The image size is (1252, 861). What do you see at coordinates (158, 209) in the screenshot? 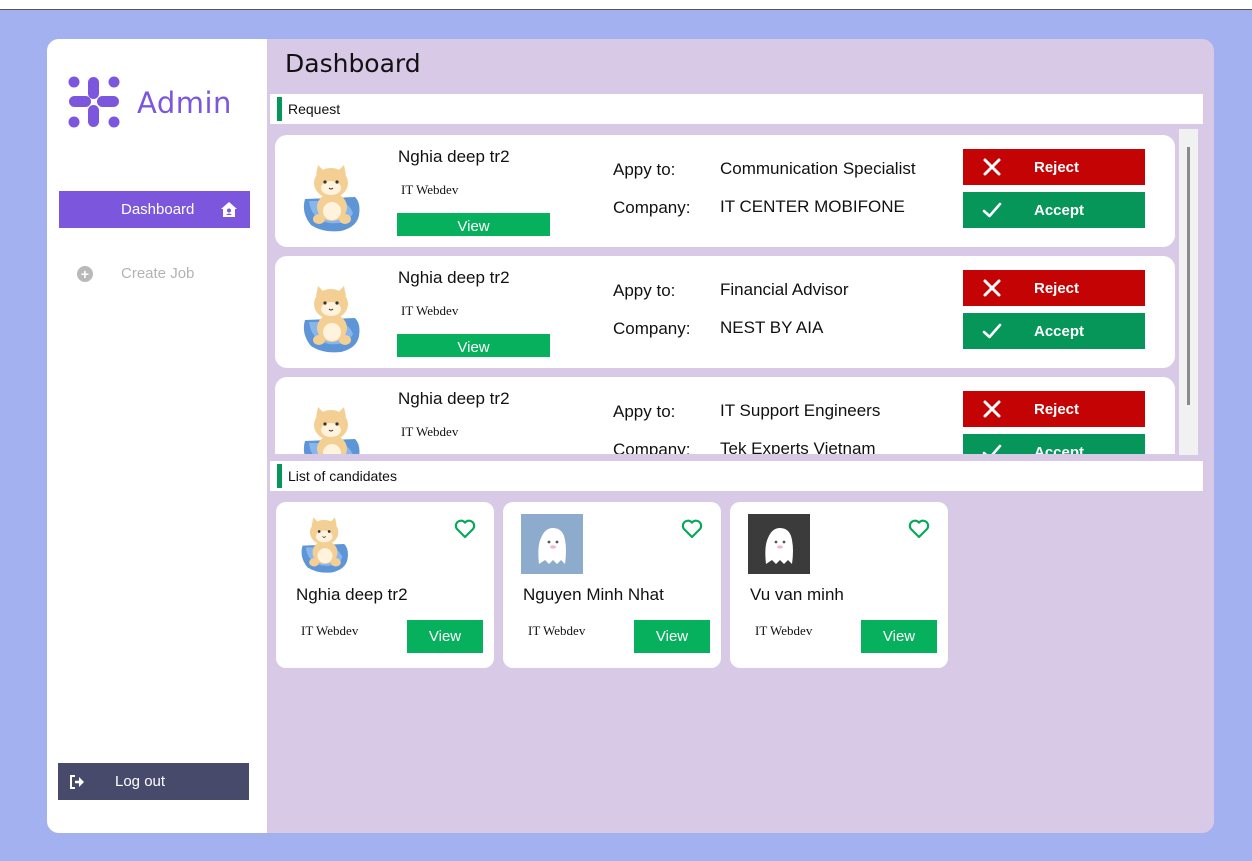
I see `sidebar-item-label: Dashboard` at bounding box center [158, 209].